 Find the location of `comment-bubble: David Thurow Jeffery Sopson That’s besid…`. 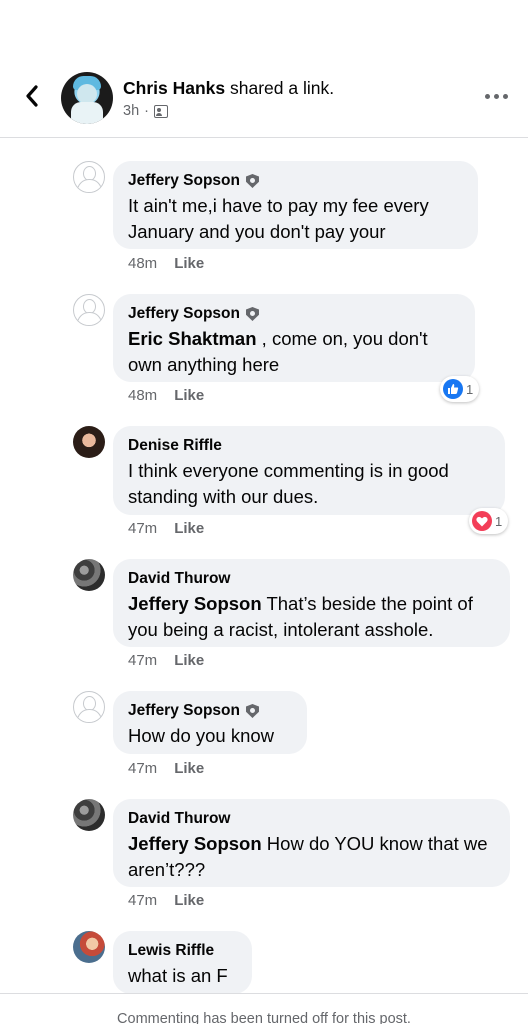

comment-bubble: David Thurow Jeffery Sopson That’s besid… is located at coordinates (311, 603).